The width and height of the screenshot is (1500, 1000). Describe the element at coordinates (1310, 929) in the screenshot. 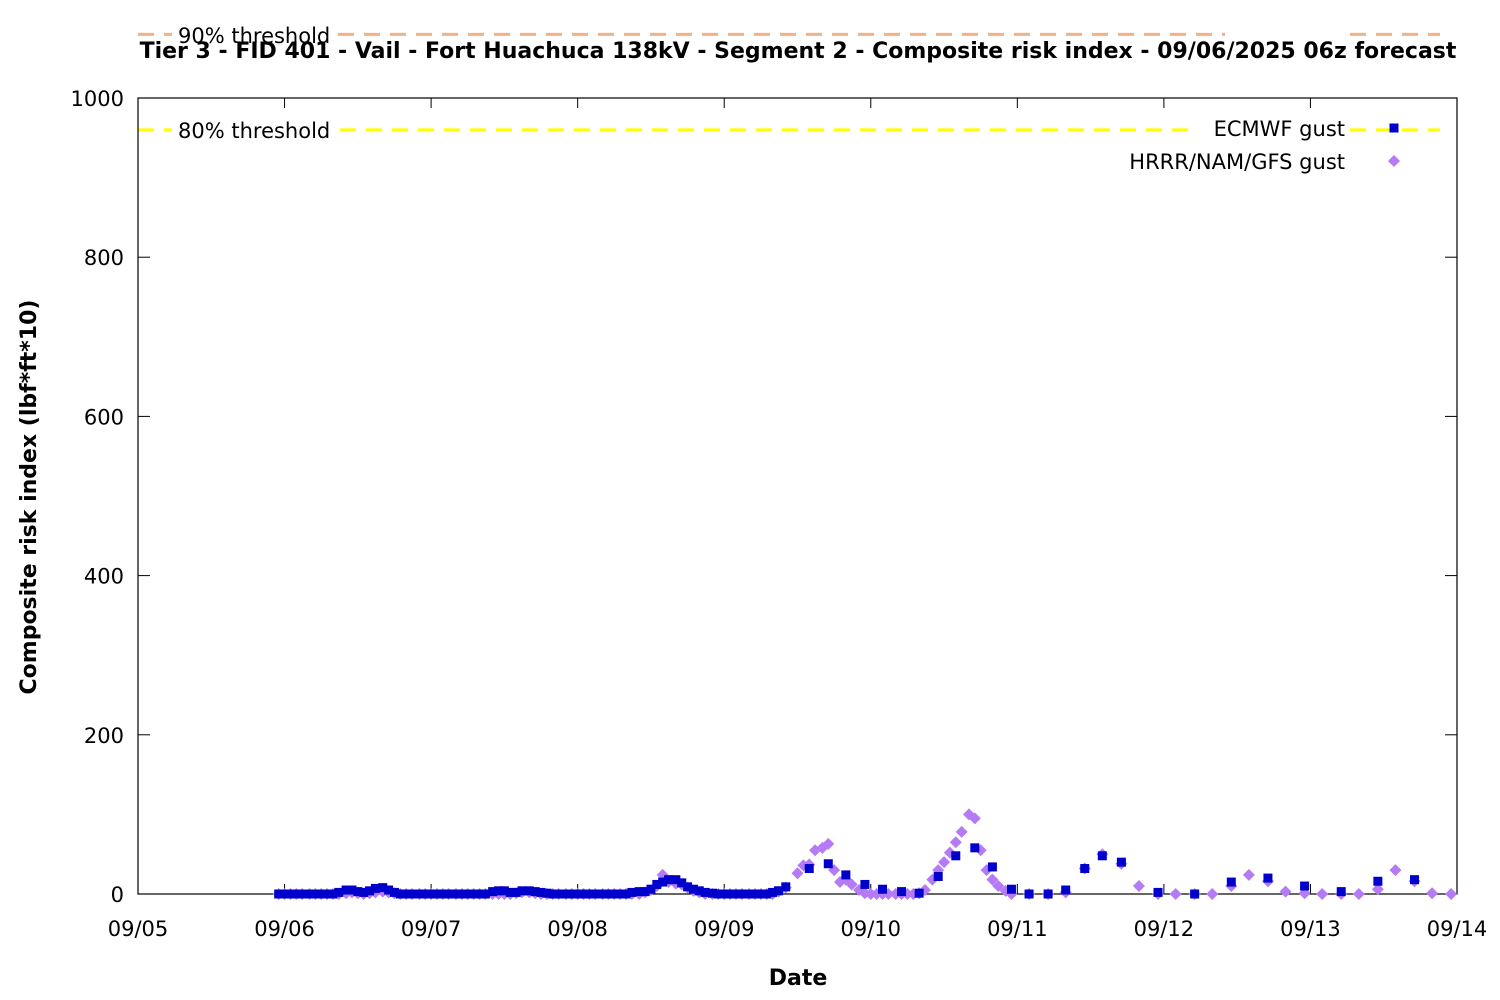

I see `x-tick-label: 09/13` at that location.